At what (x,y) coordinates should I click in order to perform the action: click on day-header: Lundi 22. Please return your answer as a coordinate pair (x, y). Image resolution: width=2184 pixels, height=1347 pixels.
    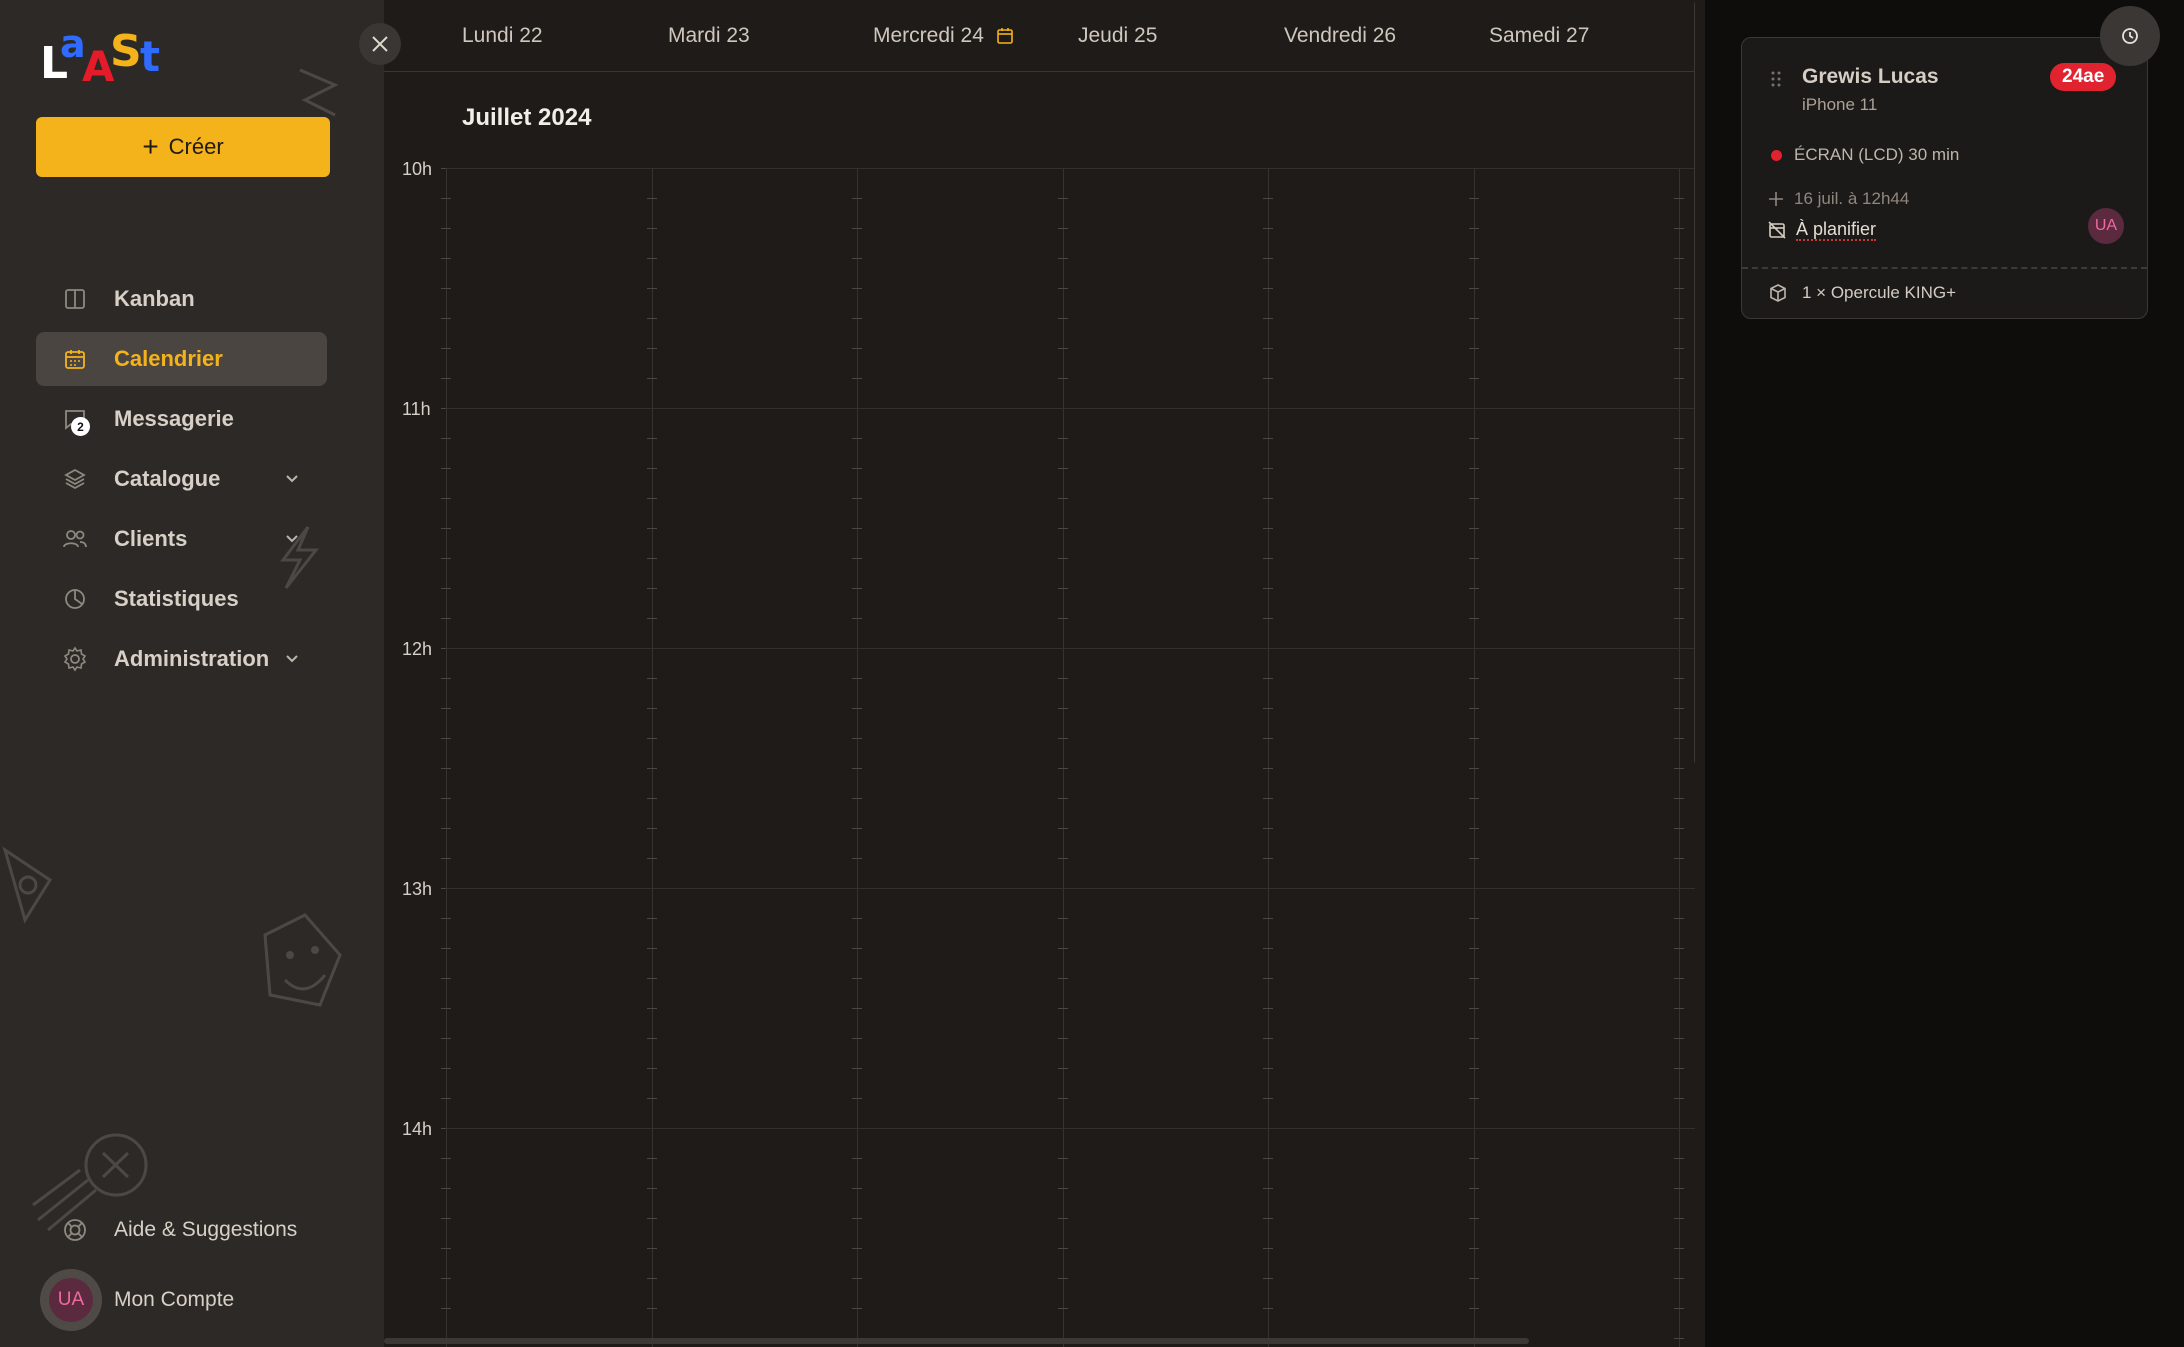
    Looking at the image, I should click on (502, 36).